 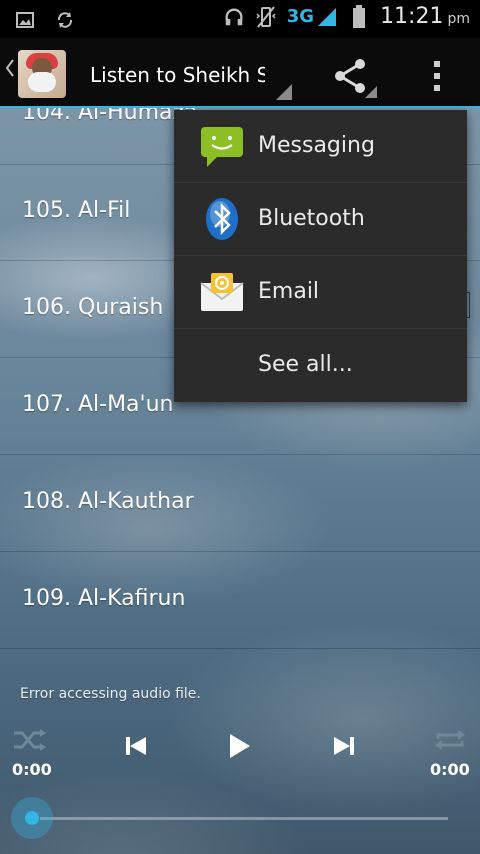 I want to click on shuffle-button, so click(x=30, y=740).